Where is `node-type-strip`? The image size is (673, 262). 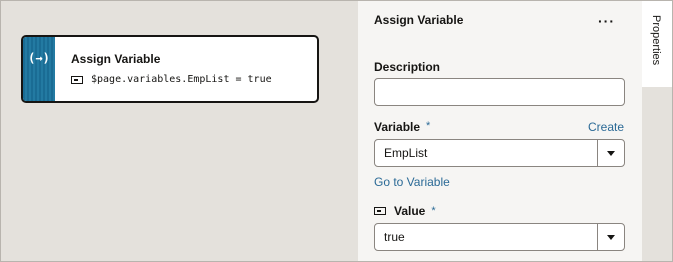 node-type-strip is located at coordinates (39, 69).